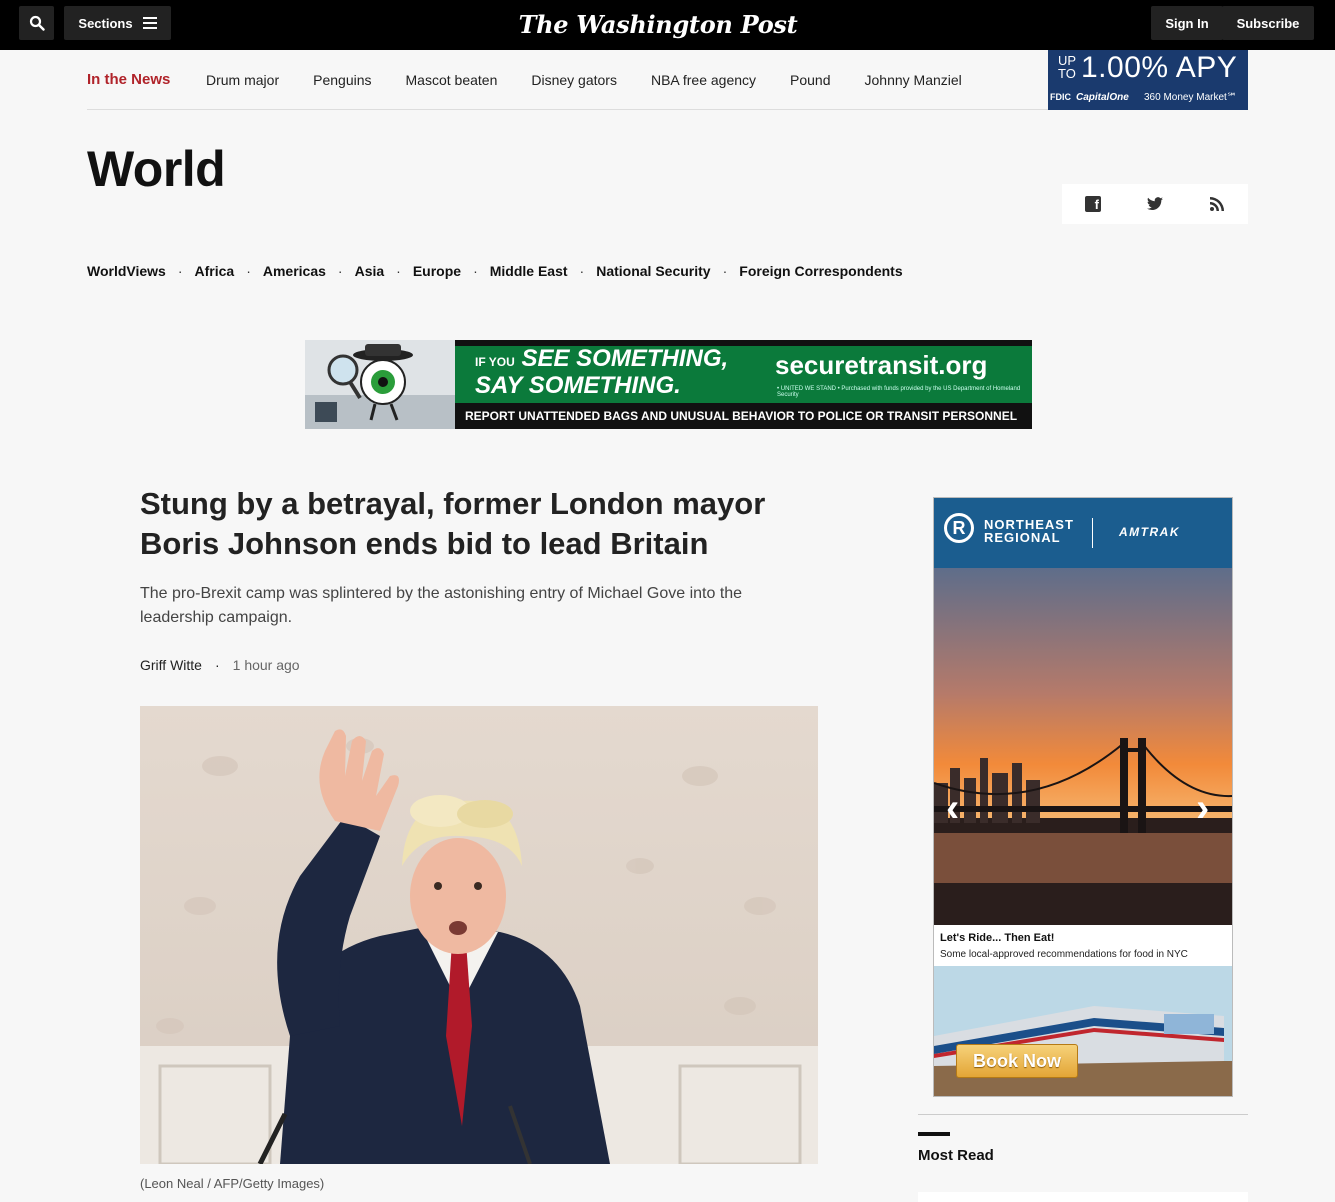 The height and width of the screenshot is (1202, 1335). I want to click on article-timestamp: 1 hour ago, so click(266, 665).